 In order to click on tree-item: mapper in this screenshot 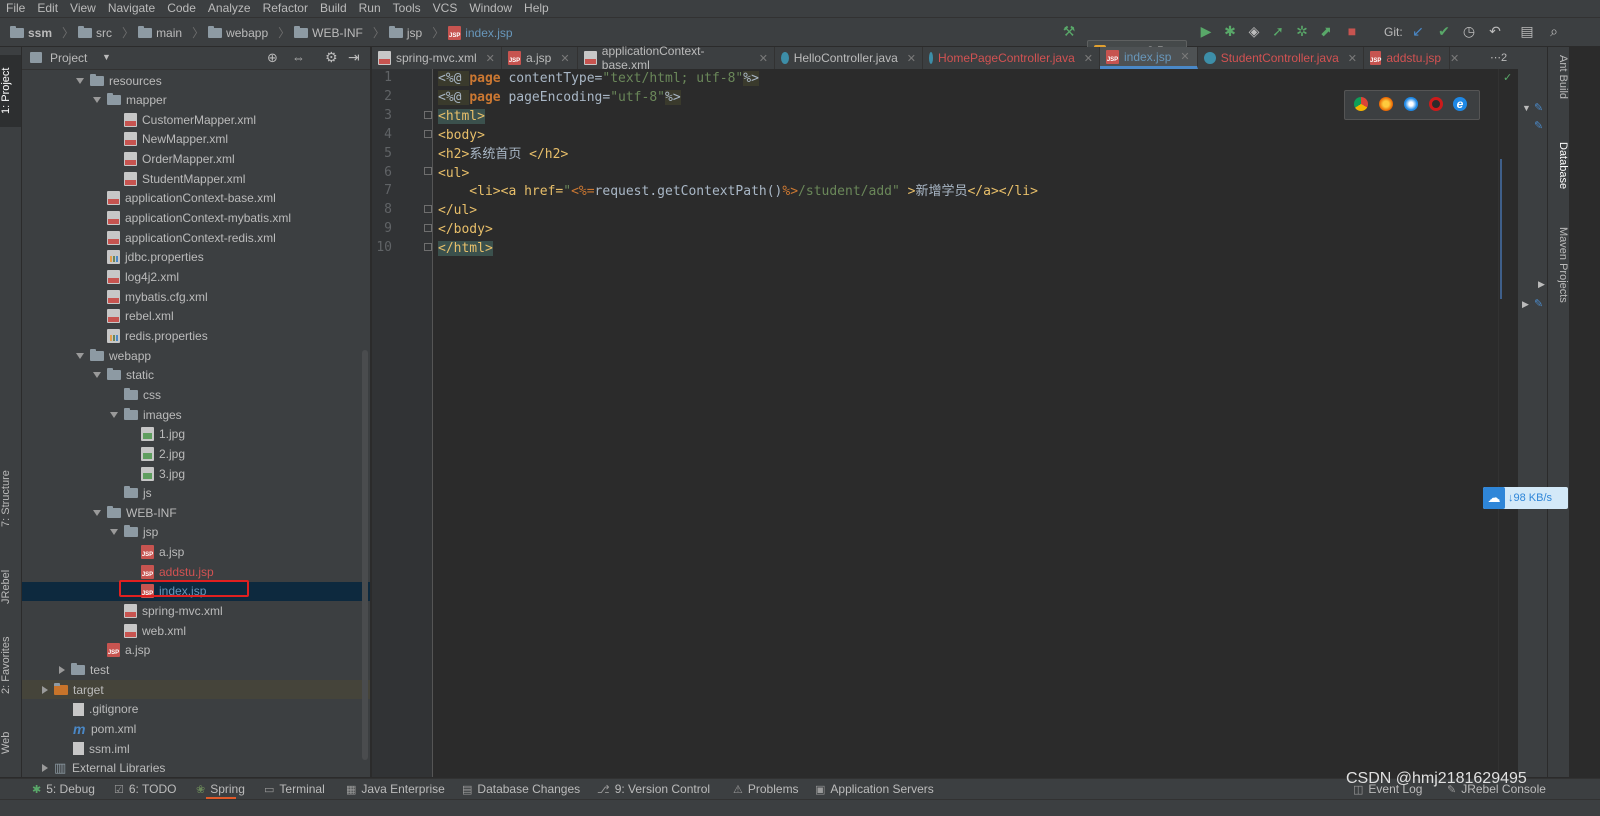, I will do `click(196, 100)`.